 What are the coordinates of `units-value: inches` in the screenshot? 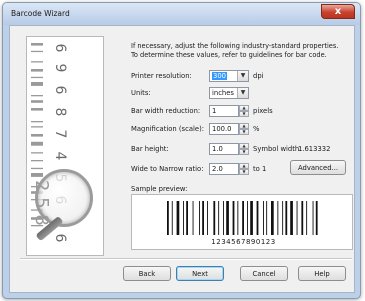 It's located at (223, 93).